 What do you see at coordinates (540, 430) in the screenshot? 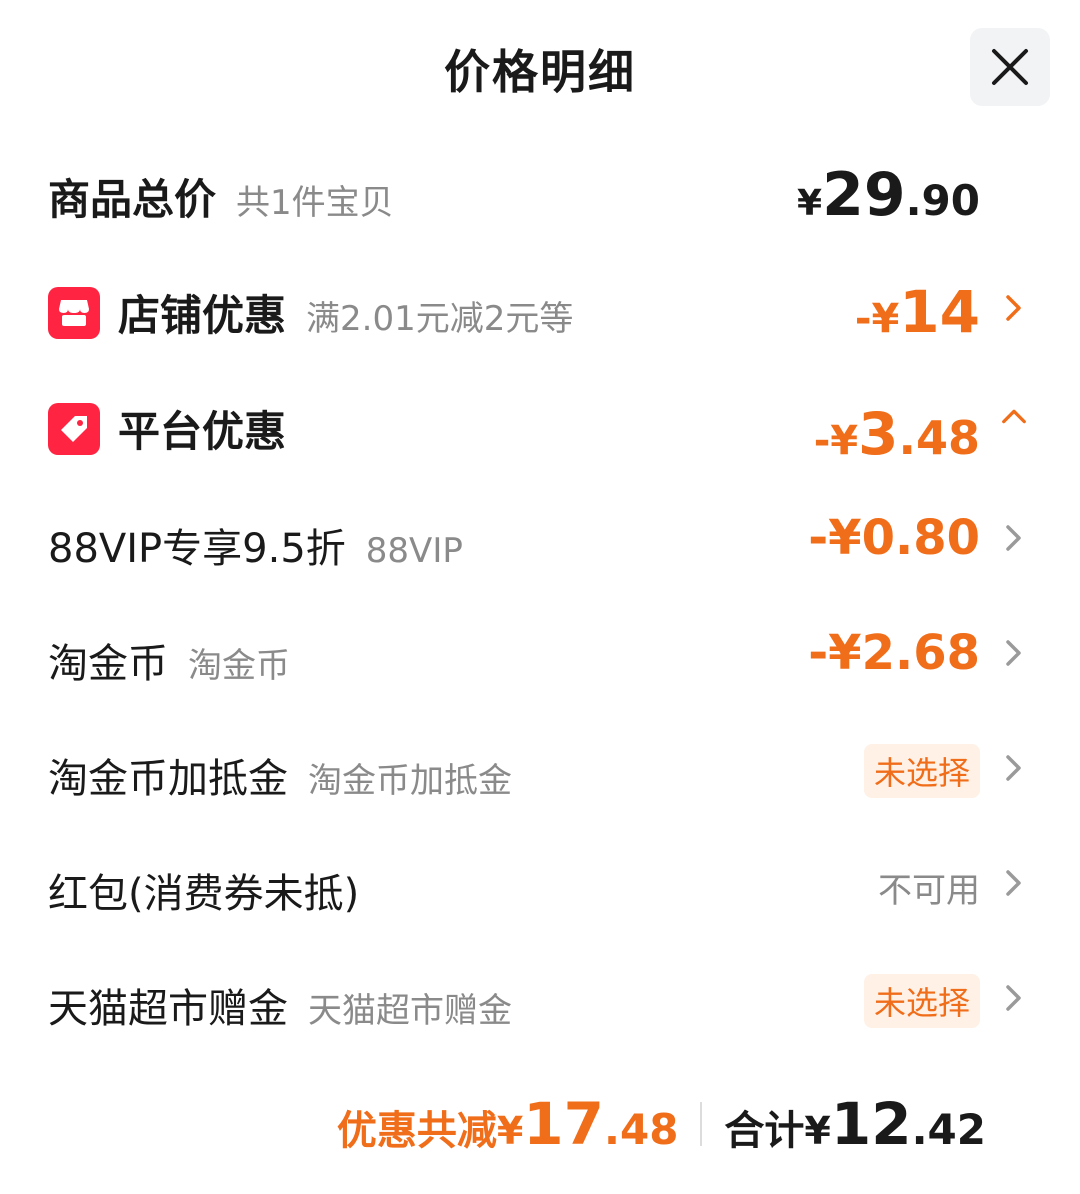
I see `row-platform-discount: 平台优惠 -¥ 3 .48` at bounding box center [540, 430].